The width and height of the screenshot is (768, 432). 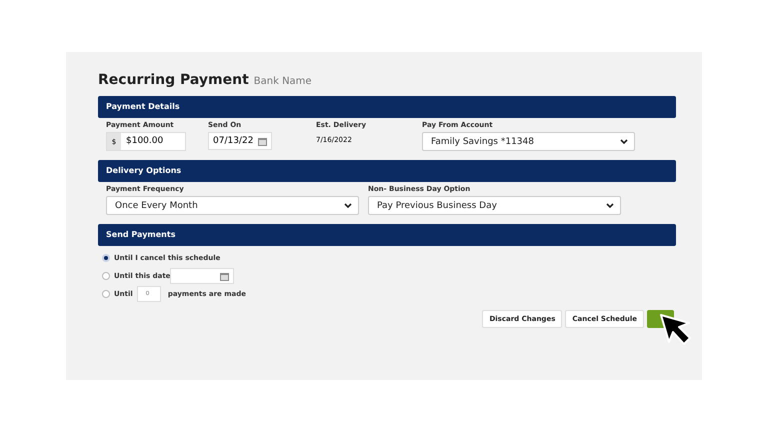 I want to click on section-header: Payment Details, so click(x=387, y=107).